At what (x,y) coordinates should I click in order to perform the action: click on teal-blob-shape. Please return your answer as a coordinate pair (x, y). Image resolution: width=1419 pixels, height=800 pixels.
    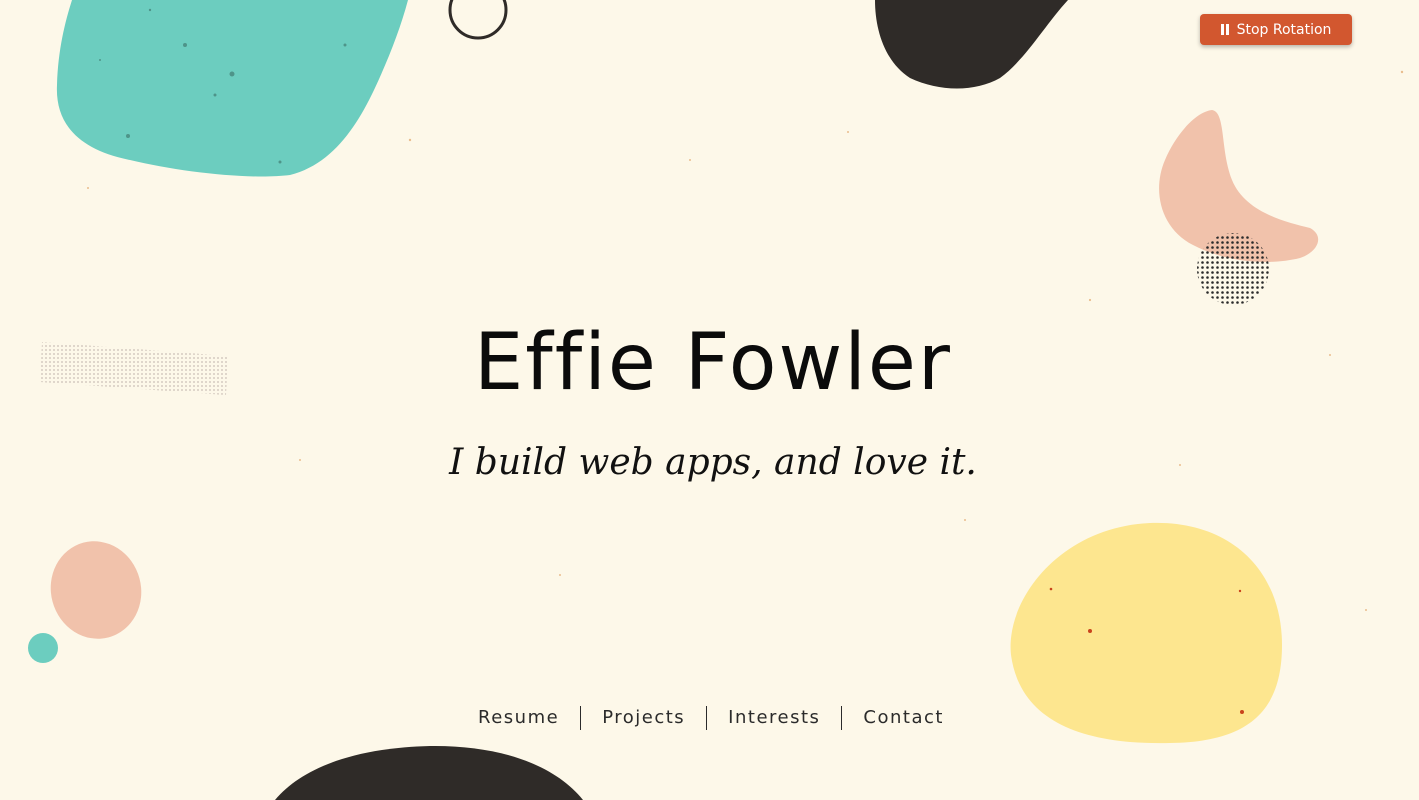
    Looking at the image, I should click on (232, 88).